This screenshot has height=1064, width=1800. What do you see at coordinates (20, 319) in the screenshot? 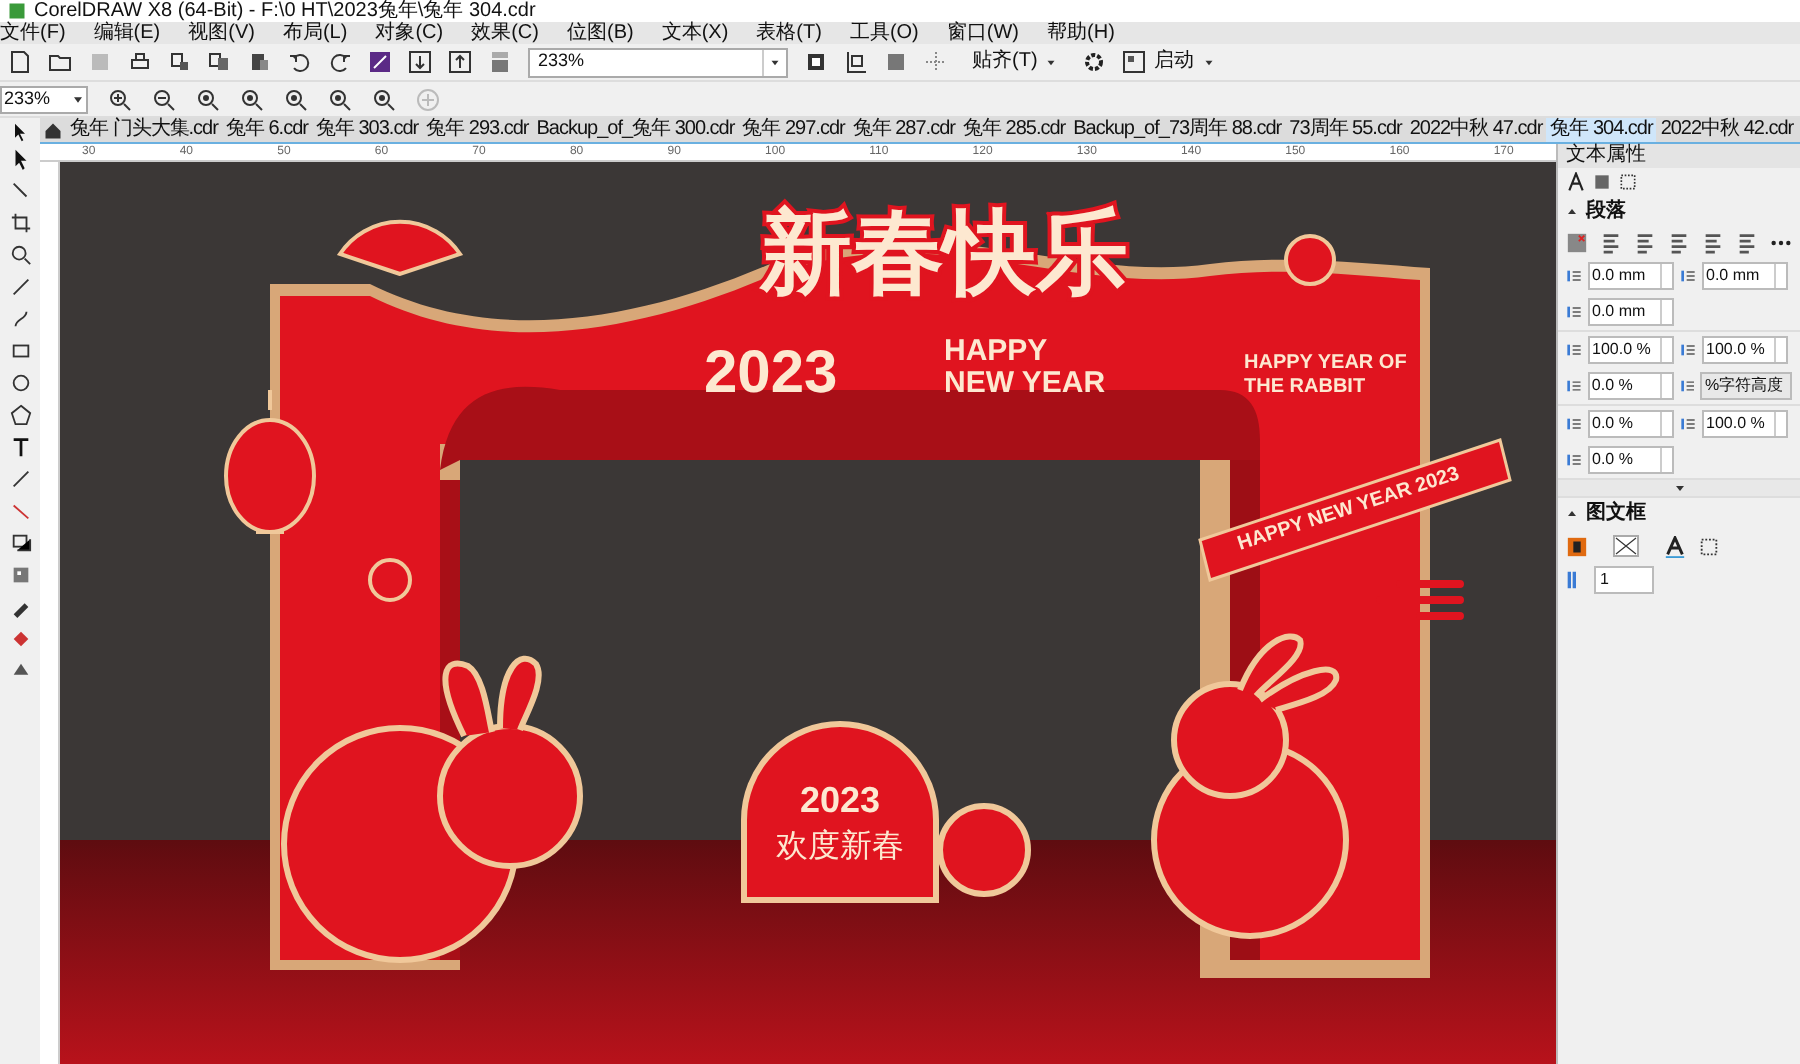
I see `artistic-media-icon` at bounding box center [20, 319].